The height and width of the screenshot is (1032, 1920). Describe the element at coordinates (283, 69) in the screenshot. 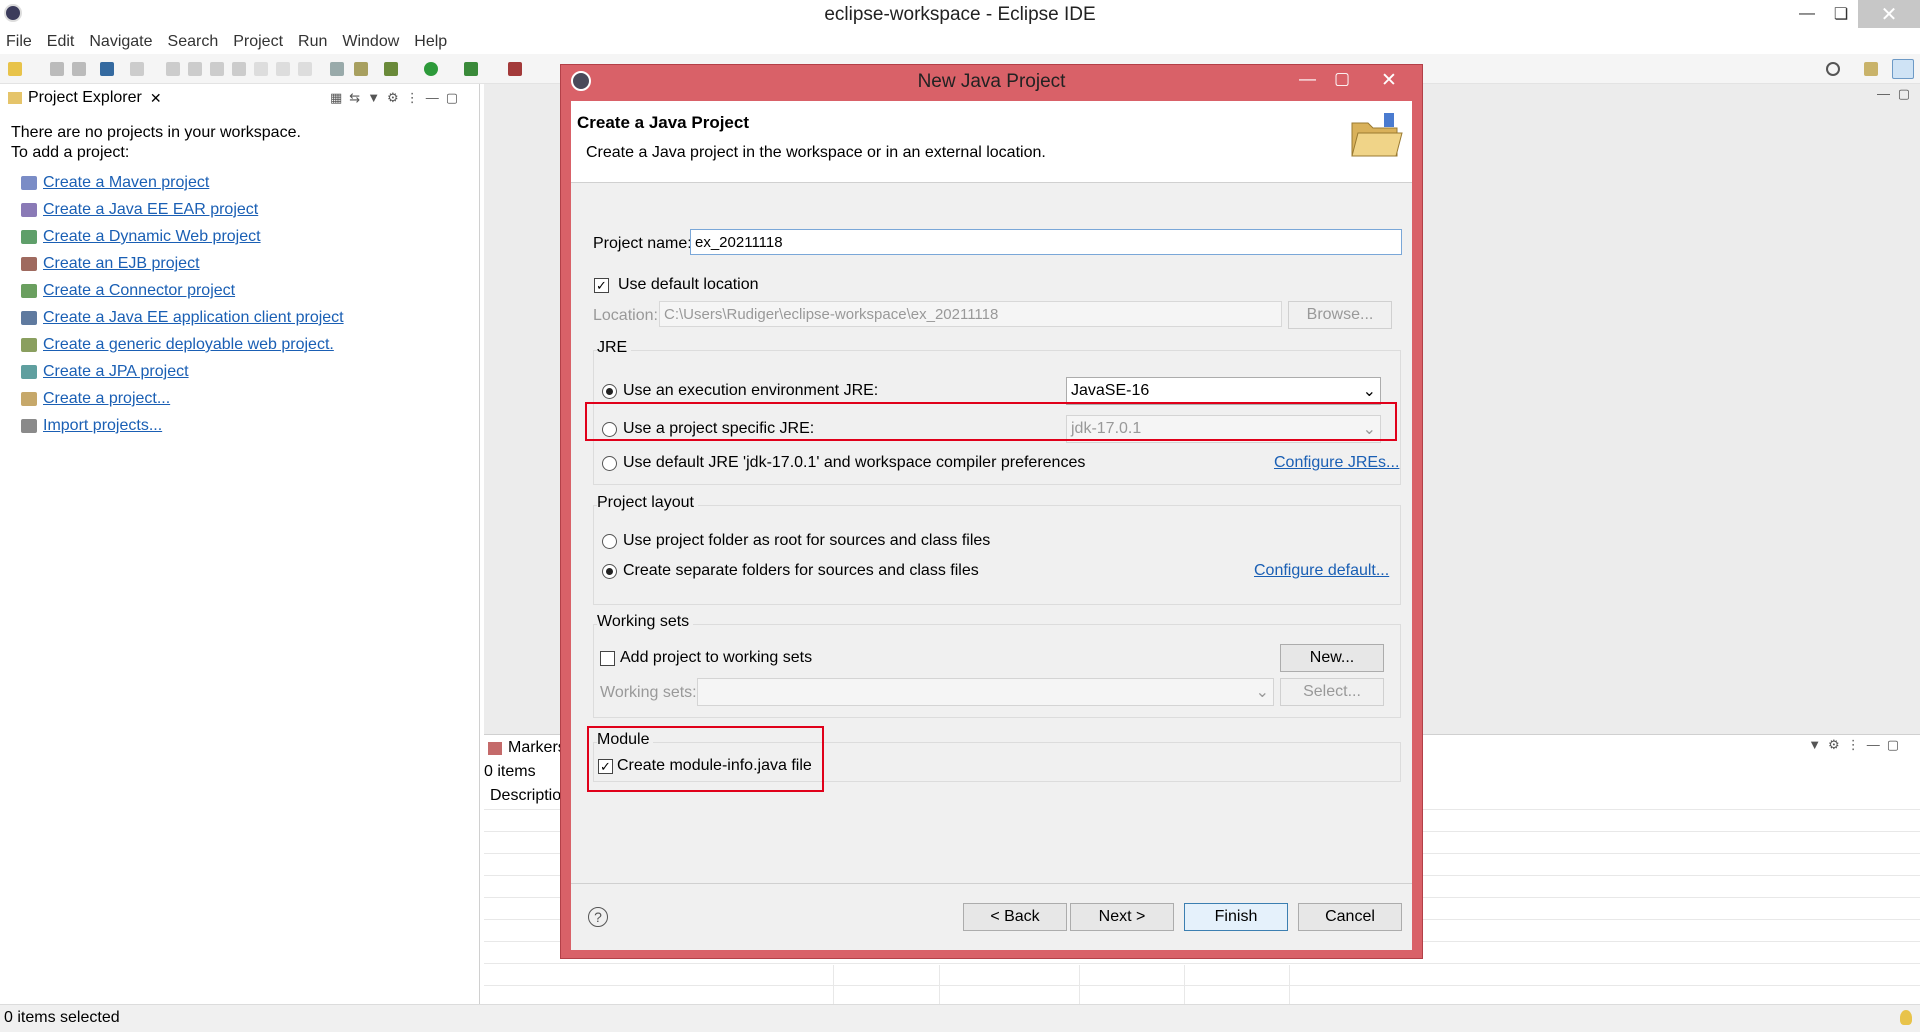

I see `step-over-icon` at that location.